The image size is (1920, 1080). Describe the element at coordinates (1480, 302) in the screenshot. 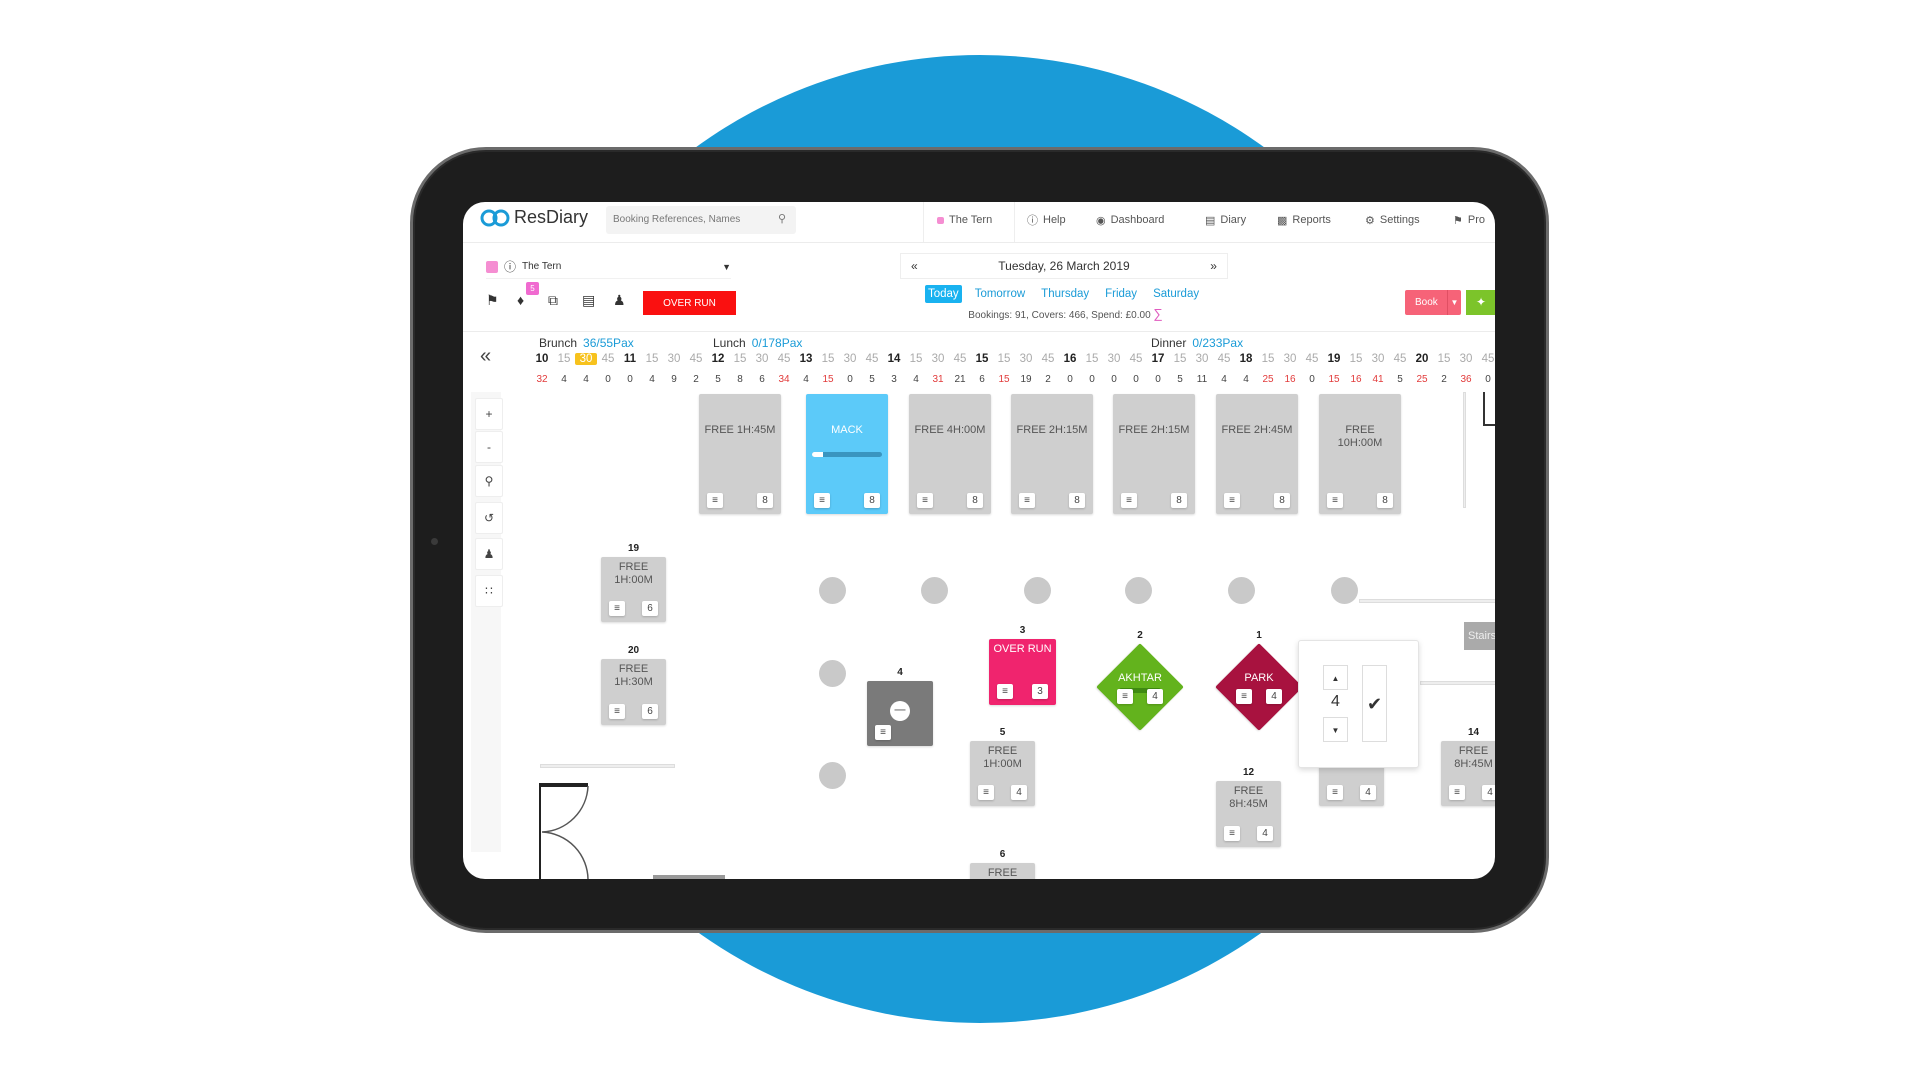

I see `walk-in-button: ✦` at that location.